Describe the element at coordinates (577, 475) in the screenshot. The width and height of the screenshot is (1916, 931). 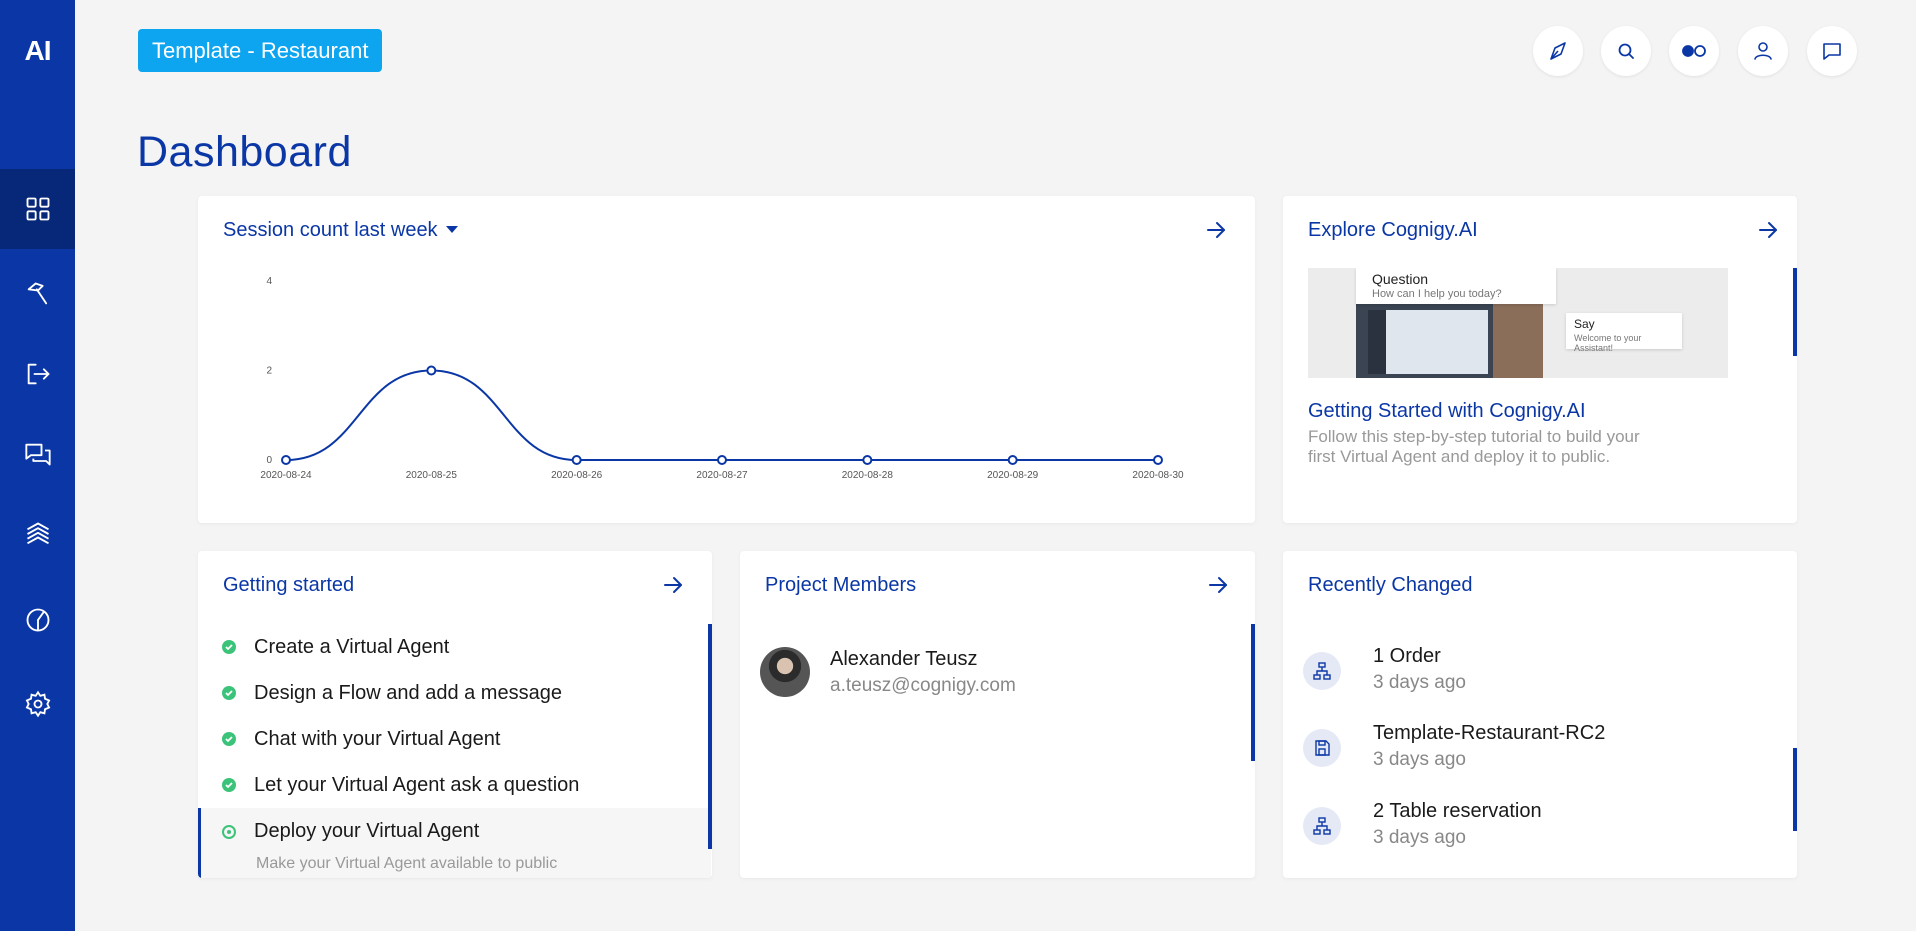
I see `x-tick-label: 2020-08-26` at that location.